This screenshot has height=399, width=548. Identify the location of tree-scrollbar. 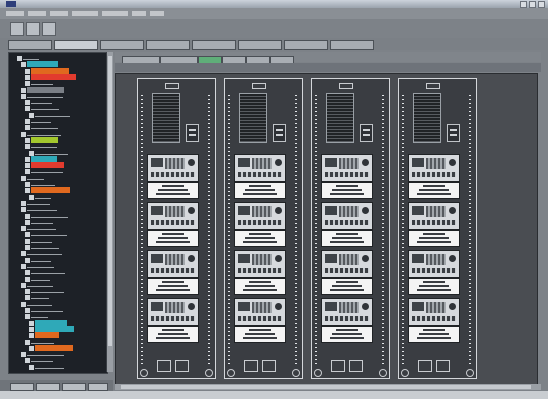
(109, 212).